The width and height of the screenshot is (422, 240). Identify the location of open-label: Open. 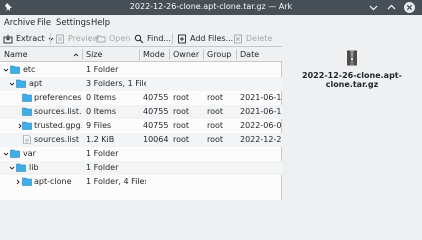
(120, 38).